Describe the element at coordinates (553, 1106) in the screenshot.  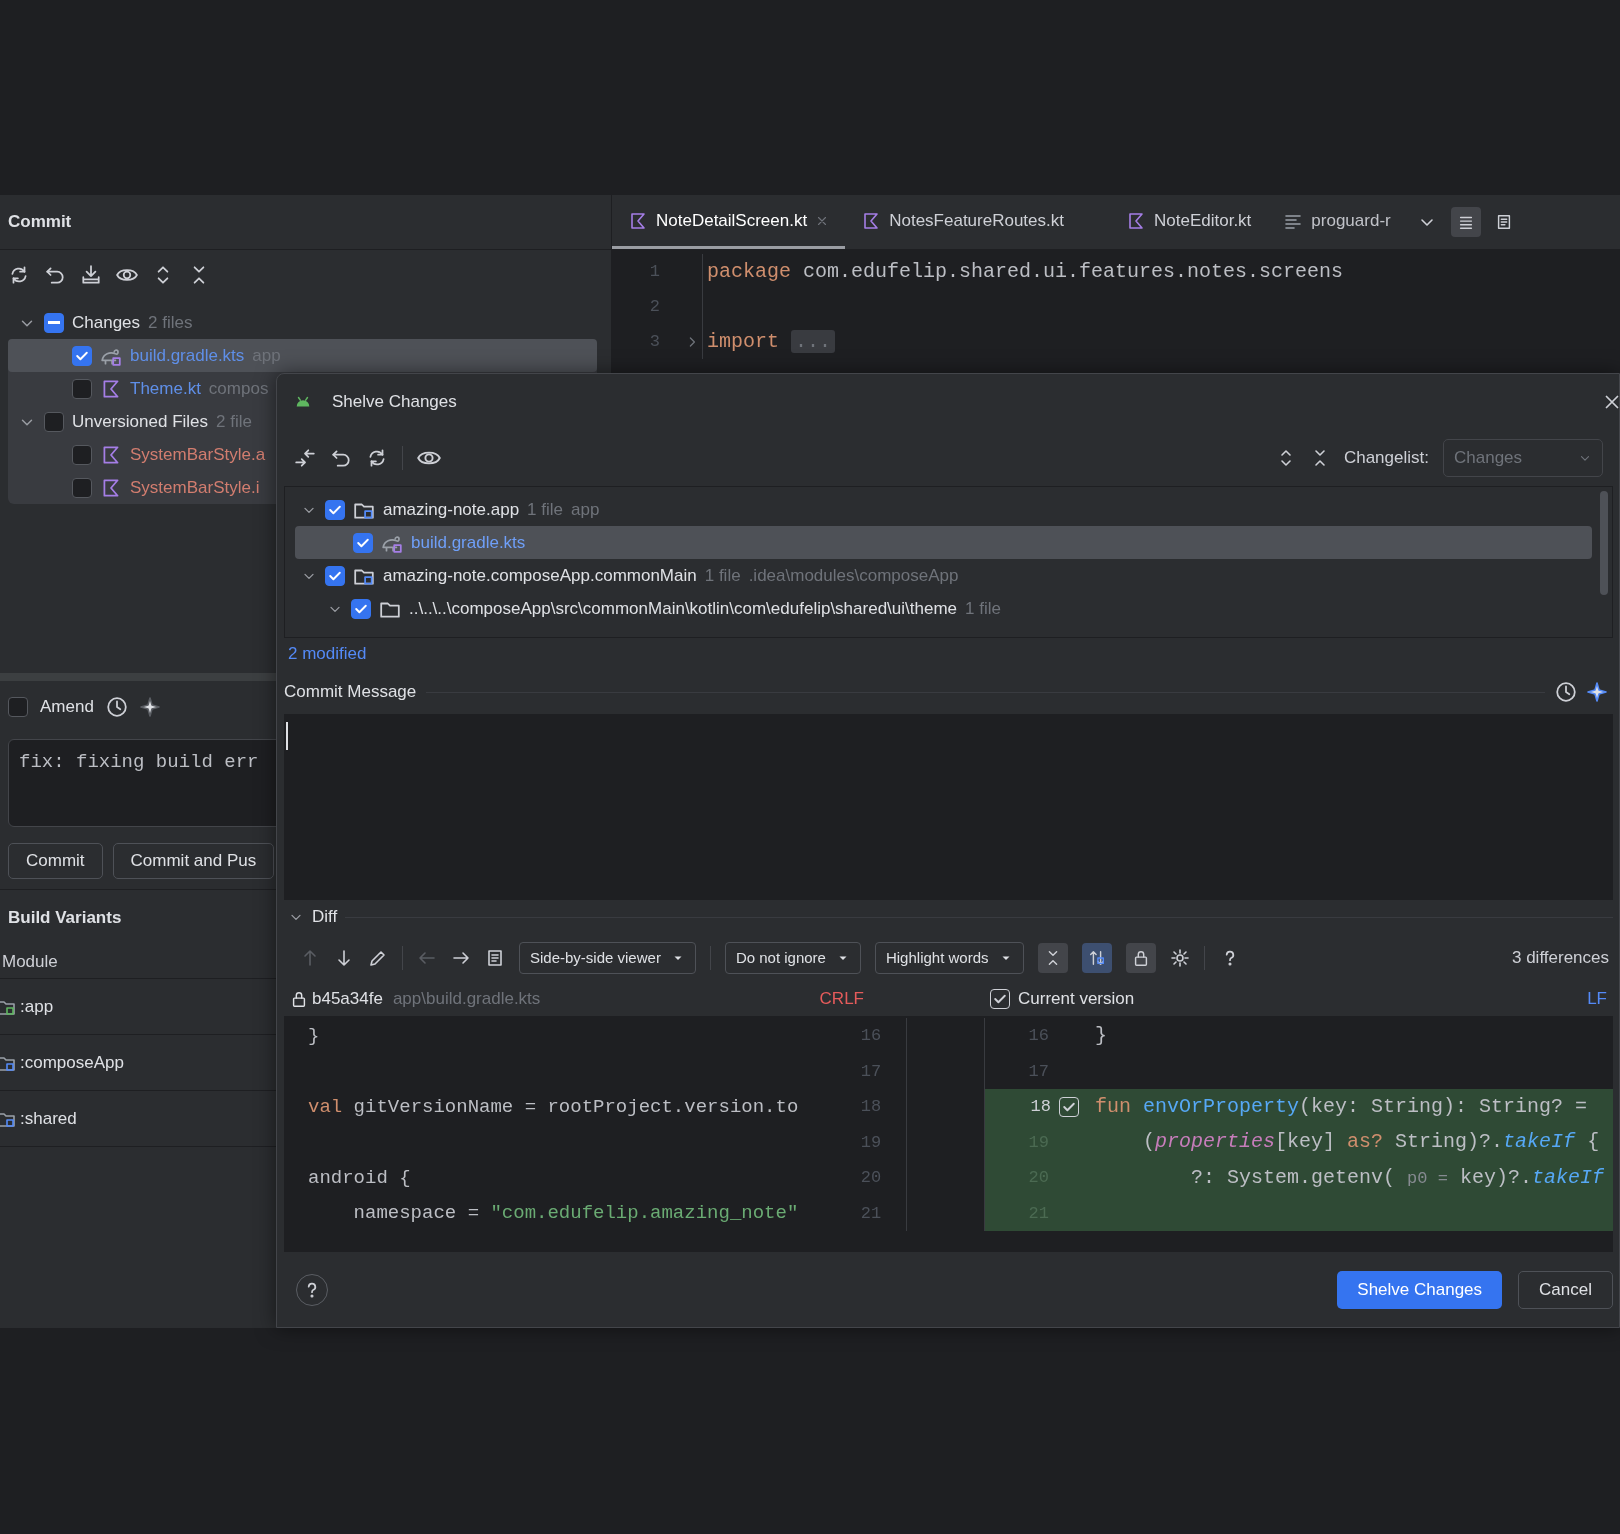
I see `code-line: val gitVersionName = rootProject.version.to` at that location.